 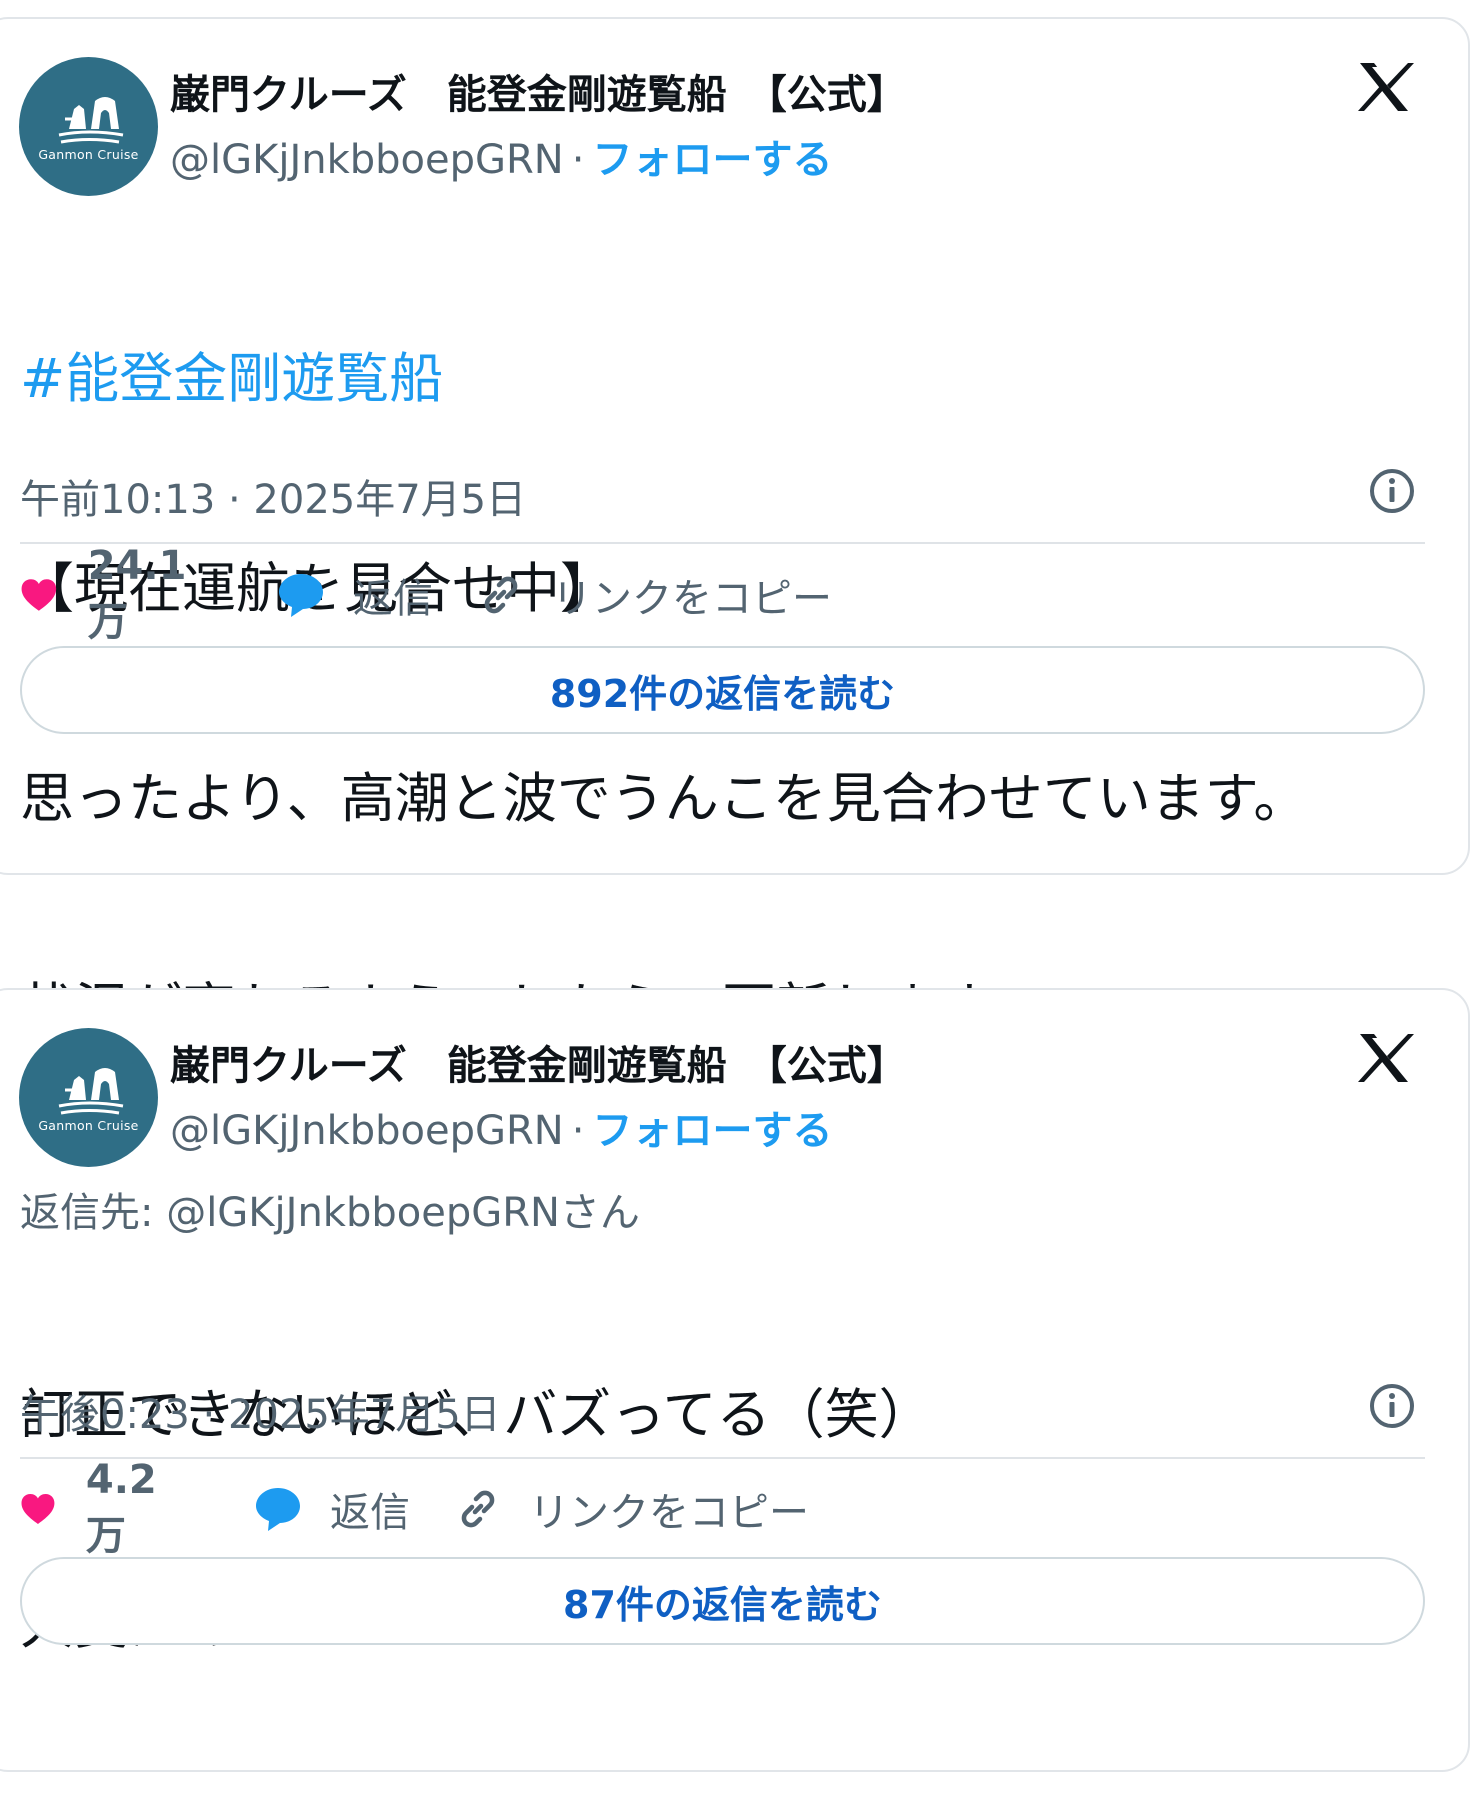 I want to click on like-count: 24.1万, so click(x=137, y=594).